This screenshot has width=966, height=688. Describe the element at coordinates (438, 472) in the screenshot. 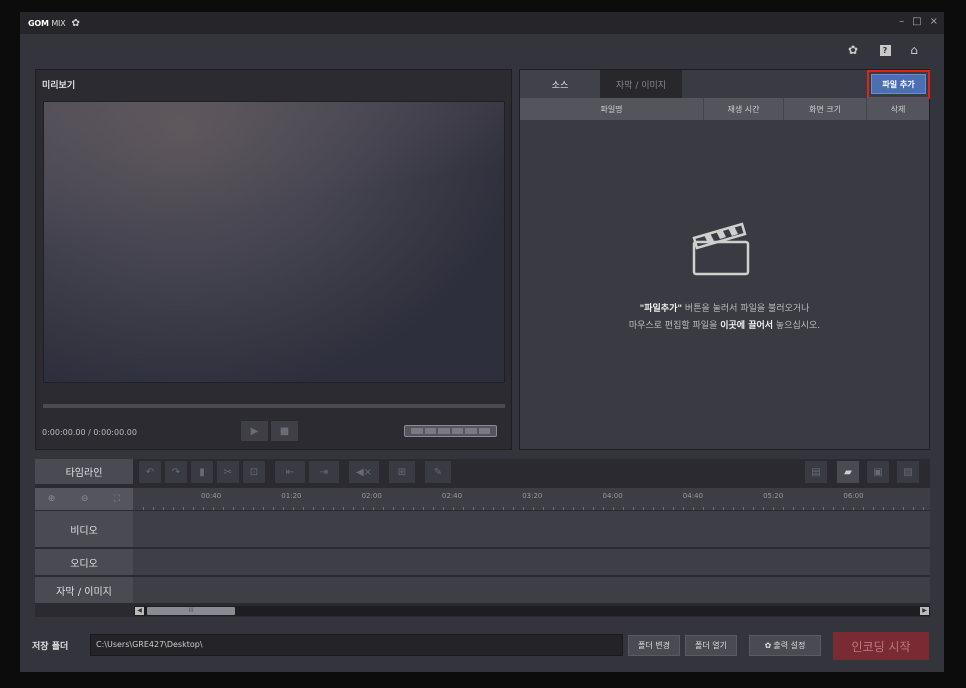

I see `edit-icon: ✎` at that location.